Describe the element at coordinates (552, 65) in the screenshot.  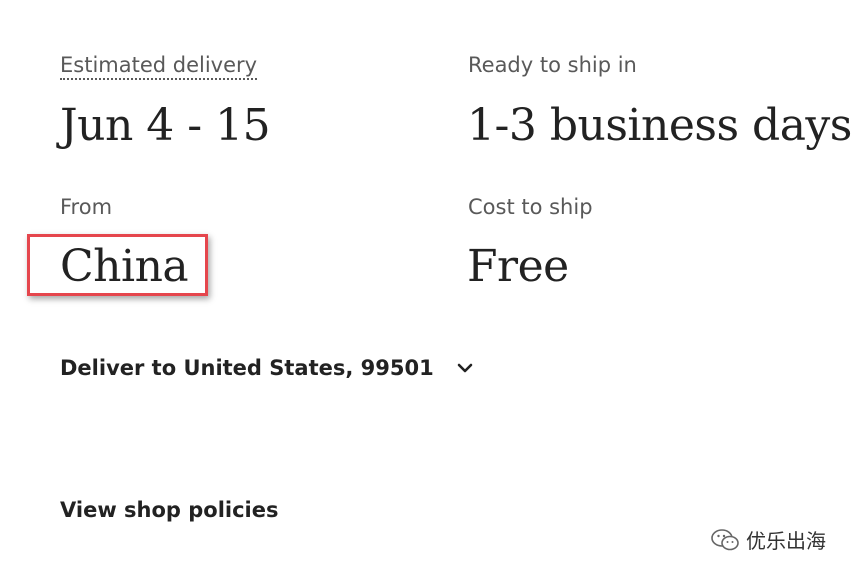
I see `ready-to-ship-label: Ready to ship in` at that location.